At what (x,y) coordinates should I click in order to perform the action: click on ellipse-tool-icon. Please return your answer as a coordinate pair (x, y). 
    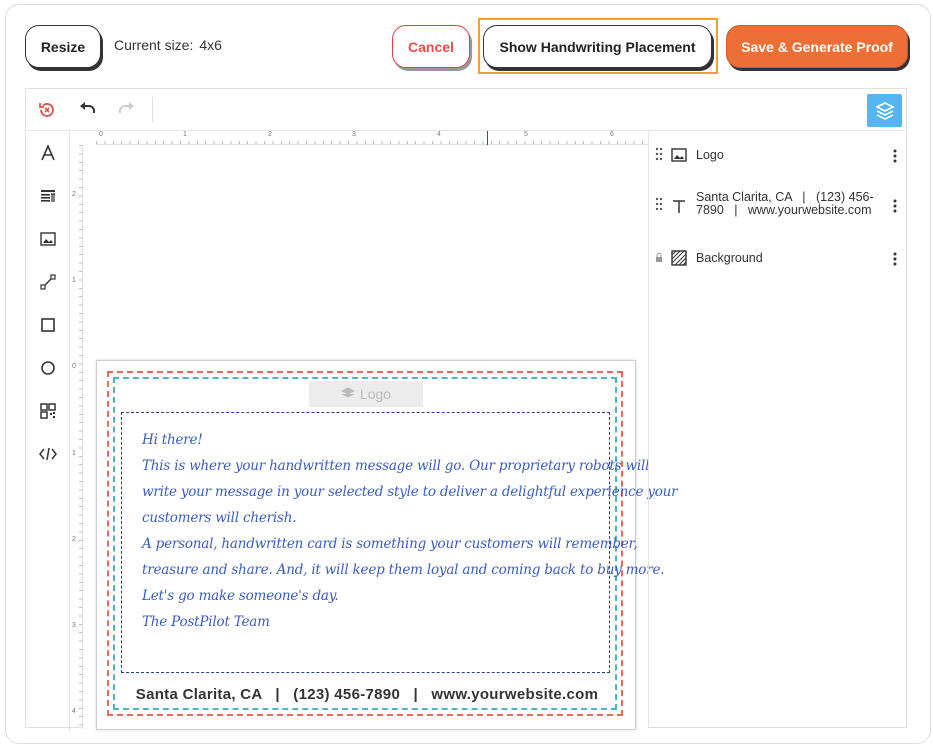
    Looking at the image, I should click on (48, 368).